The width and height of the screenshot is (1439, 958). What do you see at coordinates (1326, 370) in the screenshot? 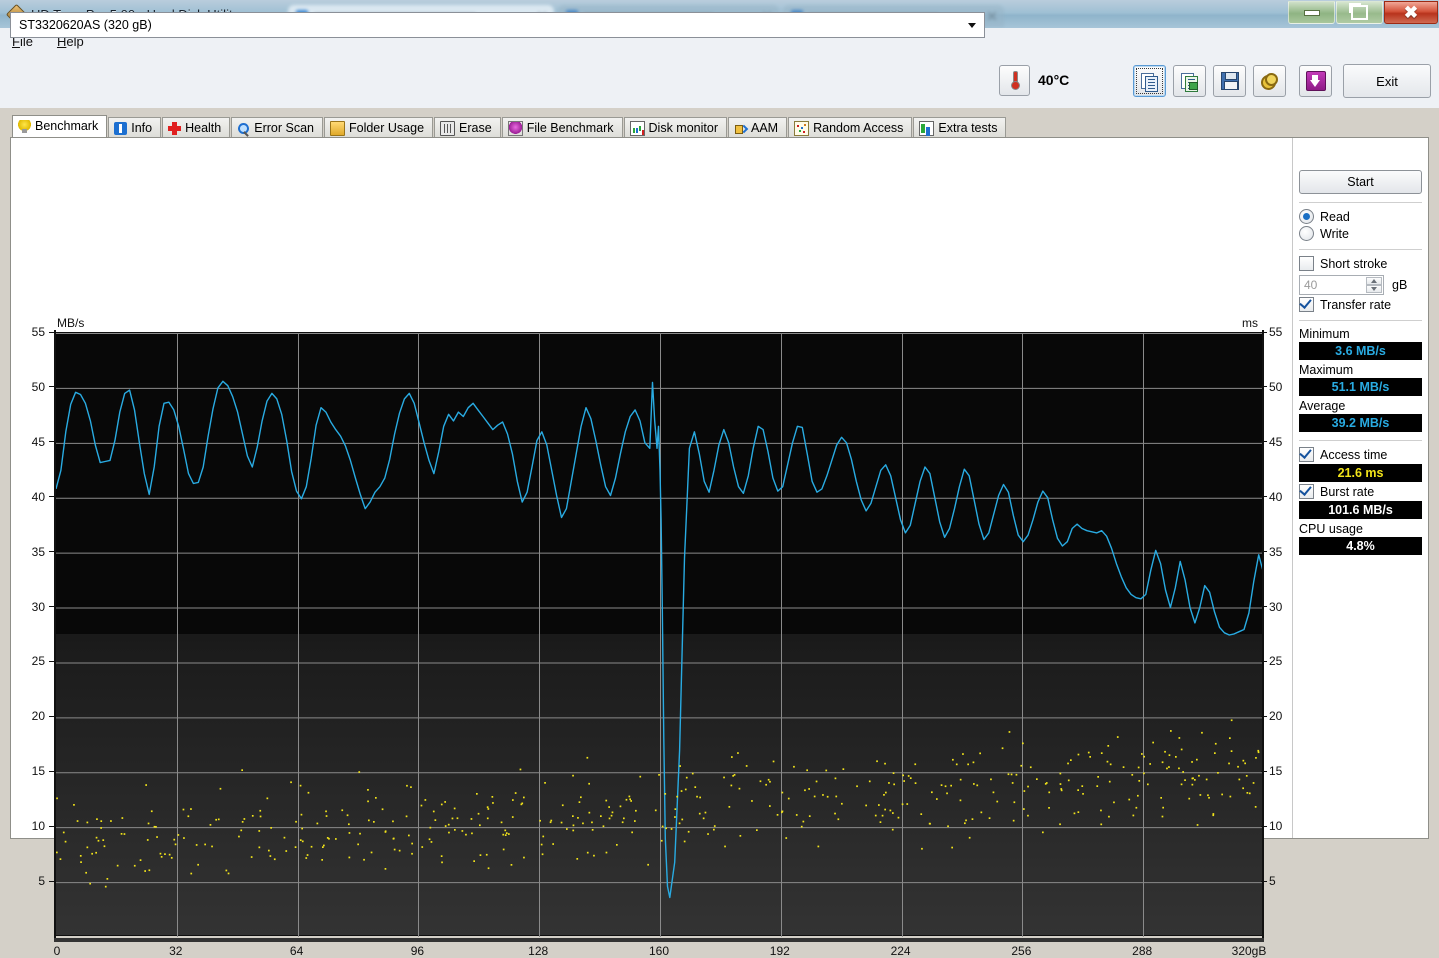
I see `maximum-label: Maximum` at bounding box center [1326, 370].